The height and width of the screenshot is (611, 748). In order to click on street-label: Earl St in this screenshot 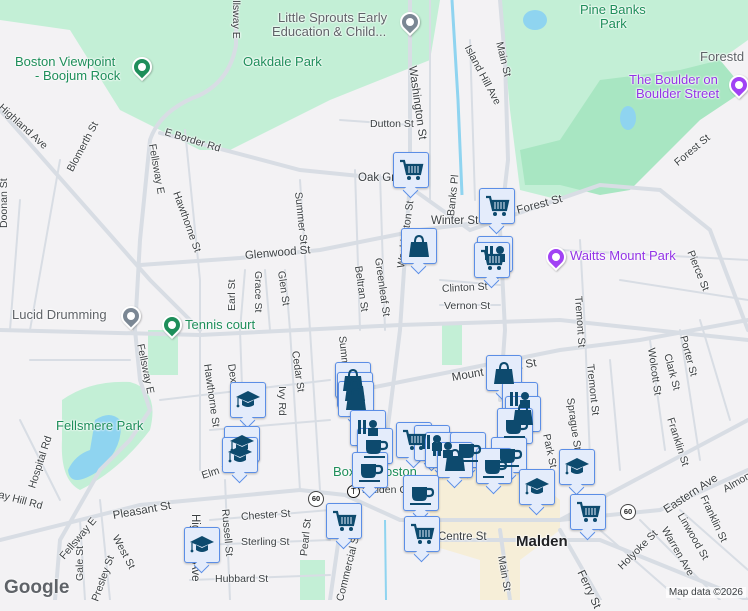, I will do `click(232, 295)`.